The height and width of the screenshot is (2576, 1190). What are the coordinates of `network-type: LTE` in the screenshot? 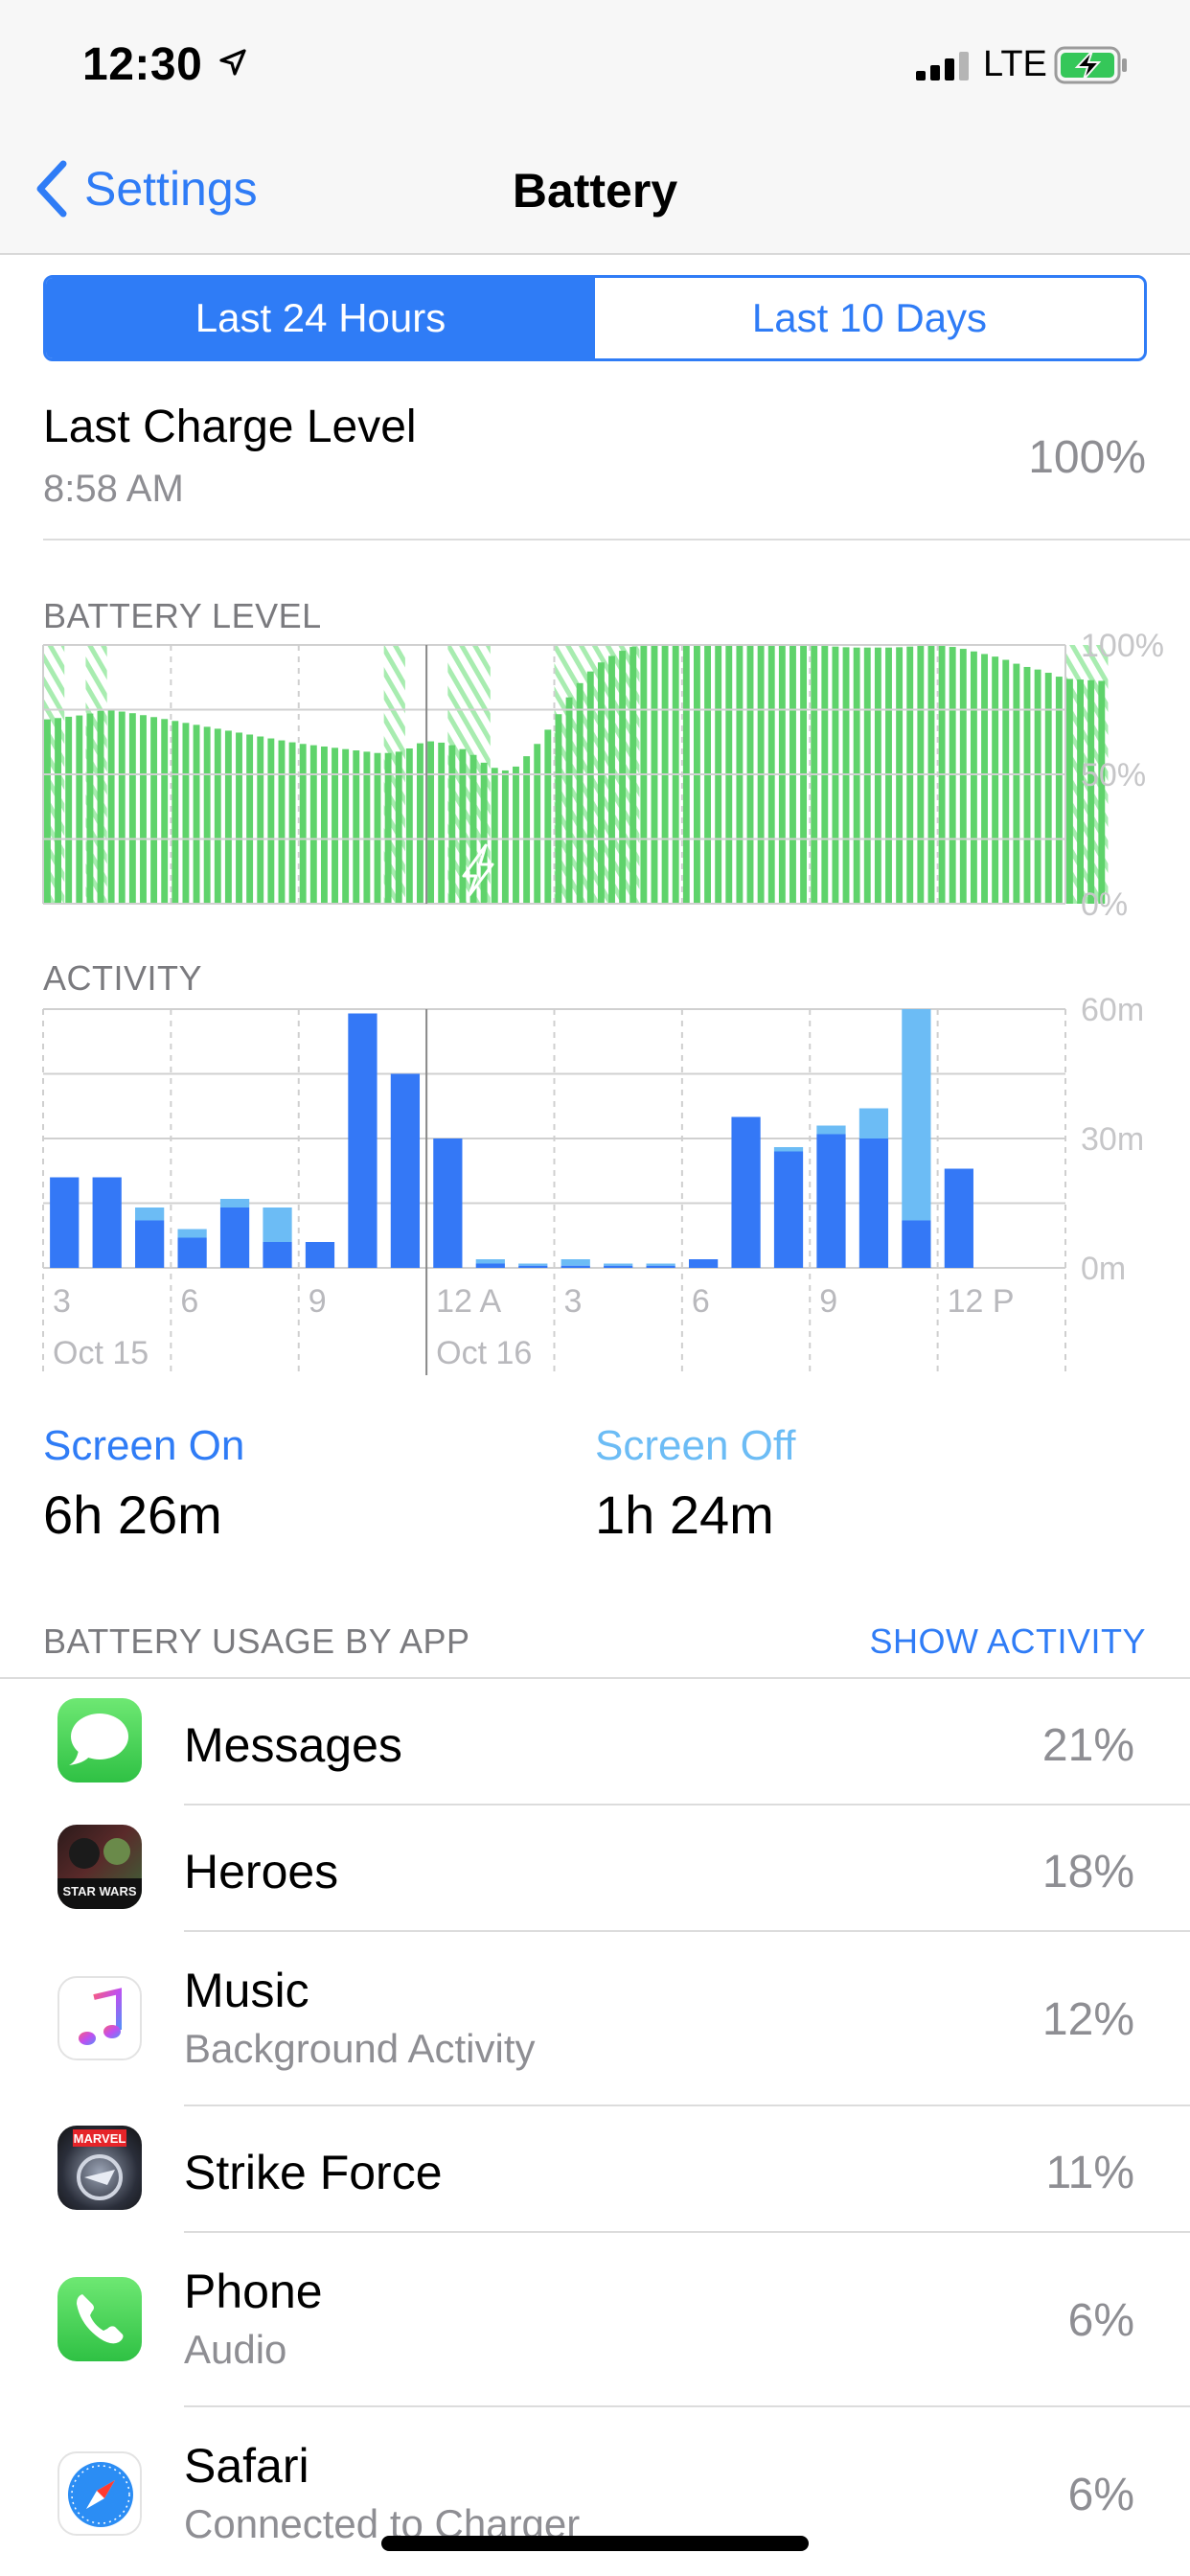 It's located at (1015, 64).